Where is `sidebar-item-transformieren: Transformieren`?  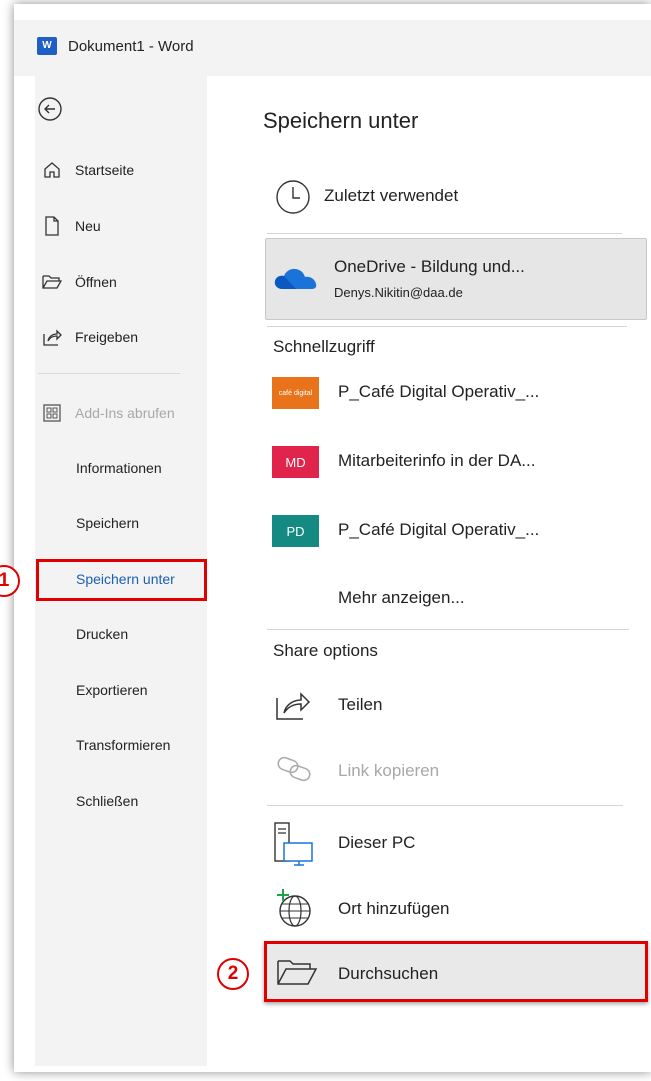
sidebar-item-transformieren: Transformieren is located at coordinates (123, 745).